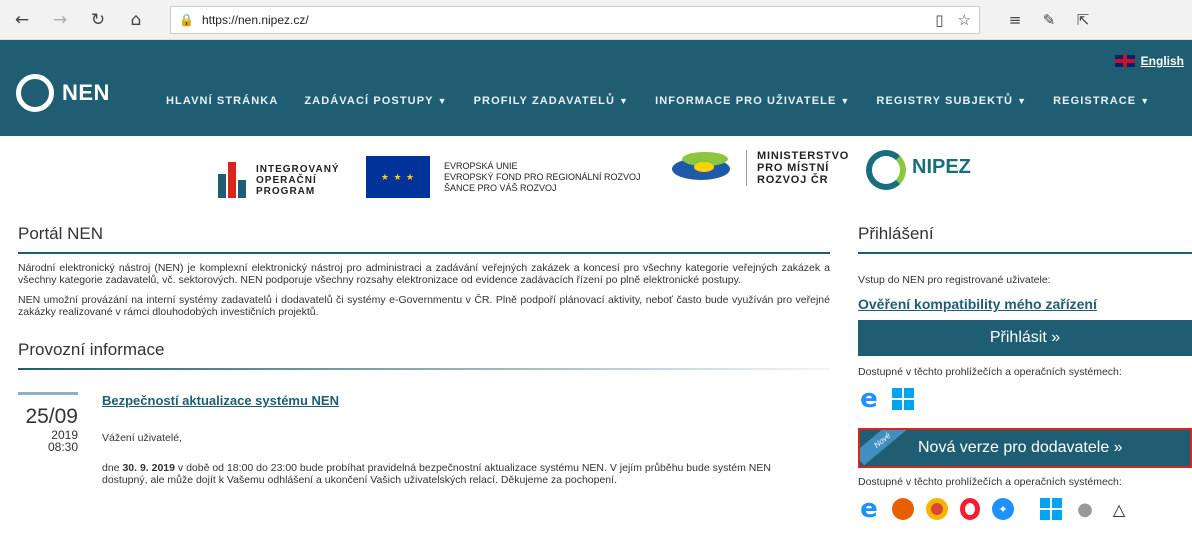 The width and height of the screenshot is (1192, 556). I want to click on eu-flag-icon: ★ ★ ★, so click(398, 177).